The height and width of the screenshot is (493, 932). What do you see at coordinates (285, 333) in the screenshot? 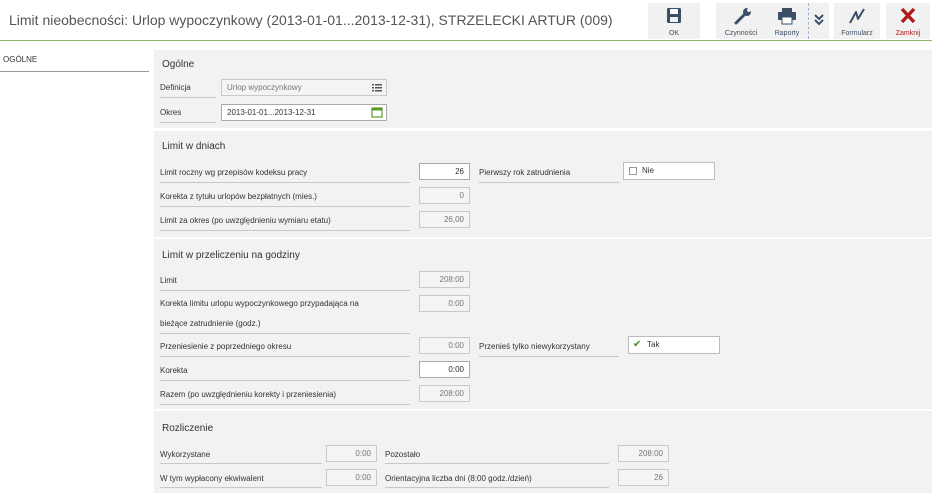
I see `limit-correction-underline` at bounding box center [285, 333].